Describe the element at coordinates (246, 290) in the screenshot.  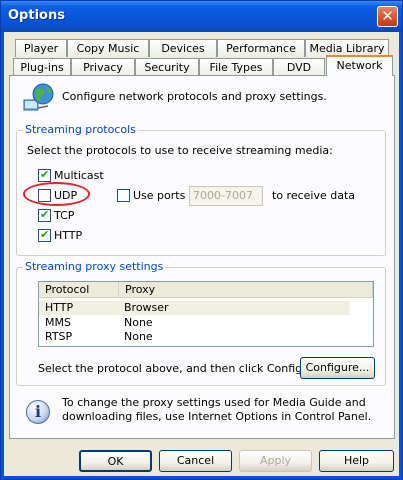
I see `column-header-proxy: Proxy` at that location.